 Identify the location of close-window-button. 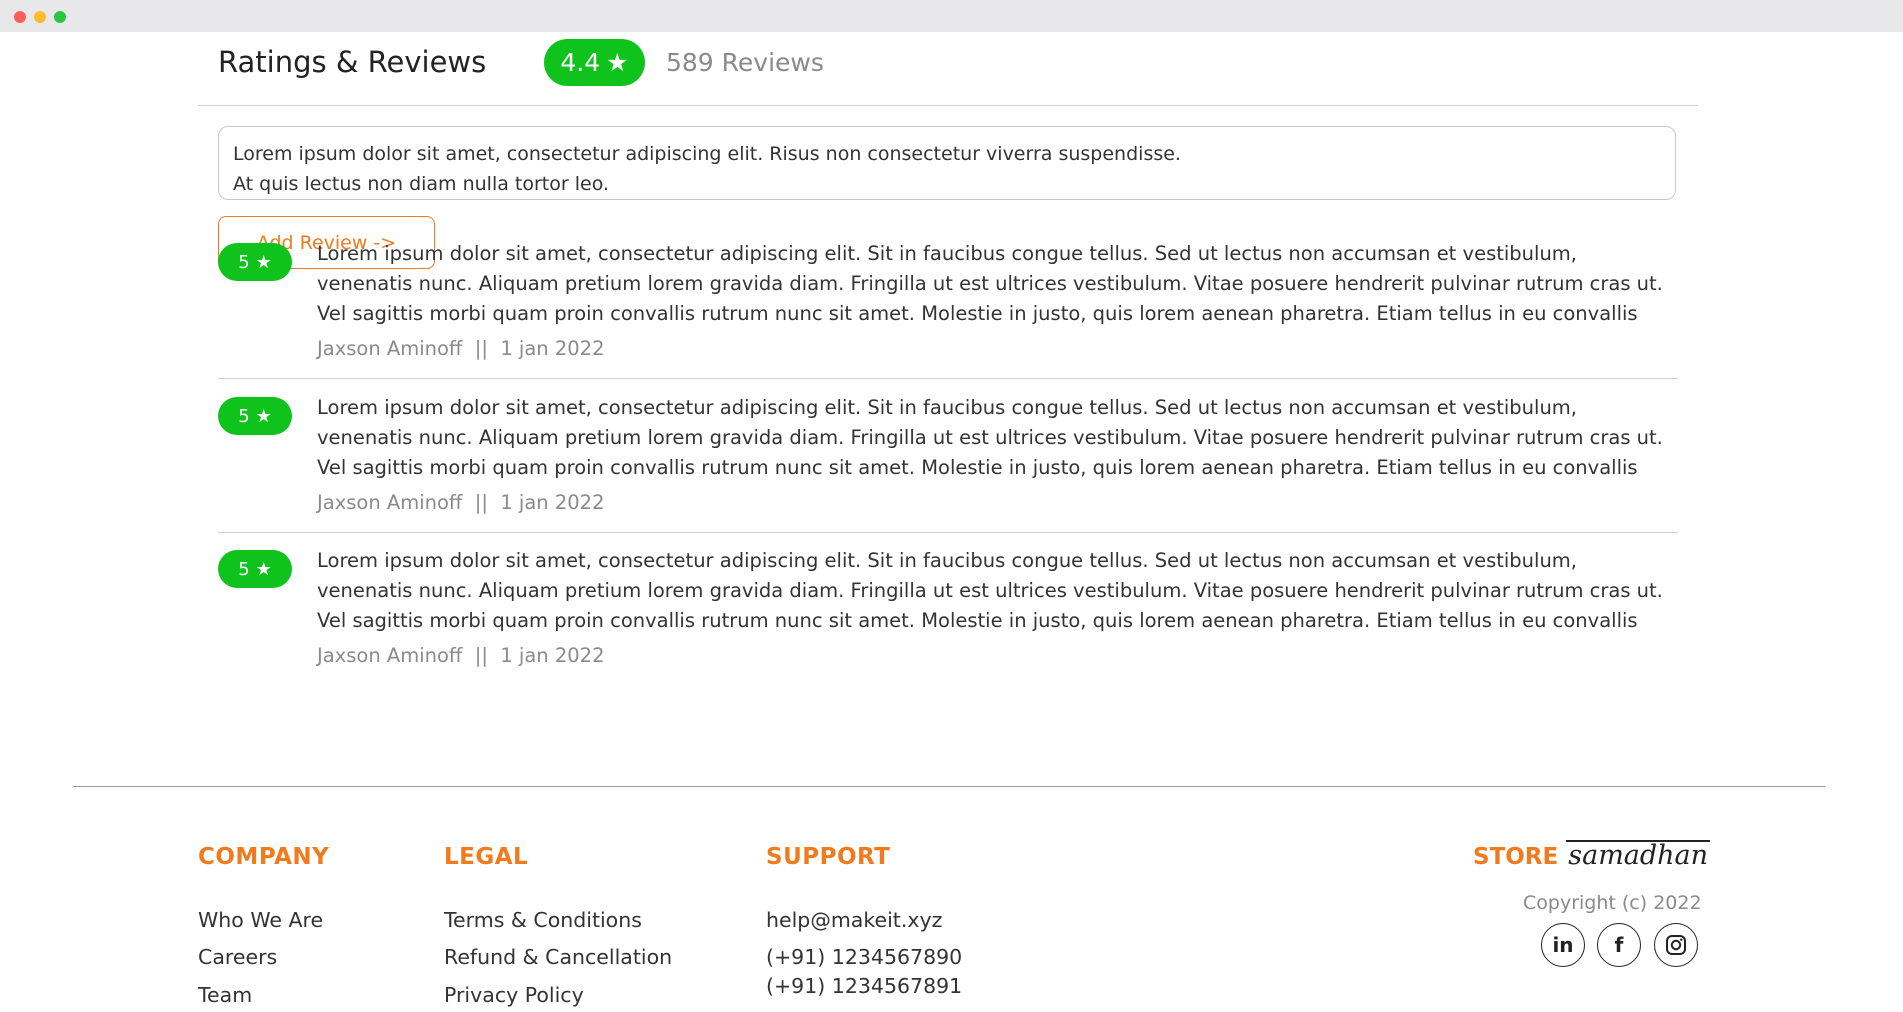
(20, 17).